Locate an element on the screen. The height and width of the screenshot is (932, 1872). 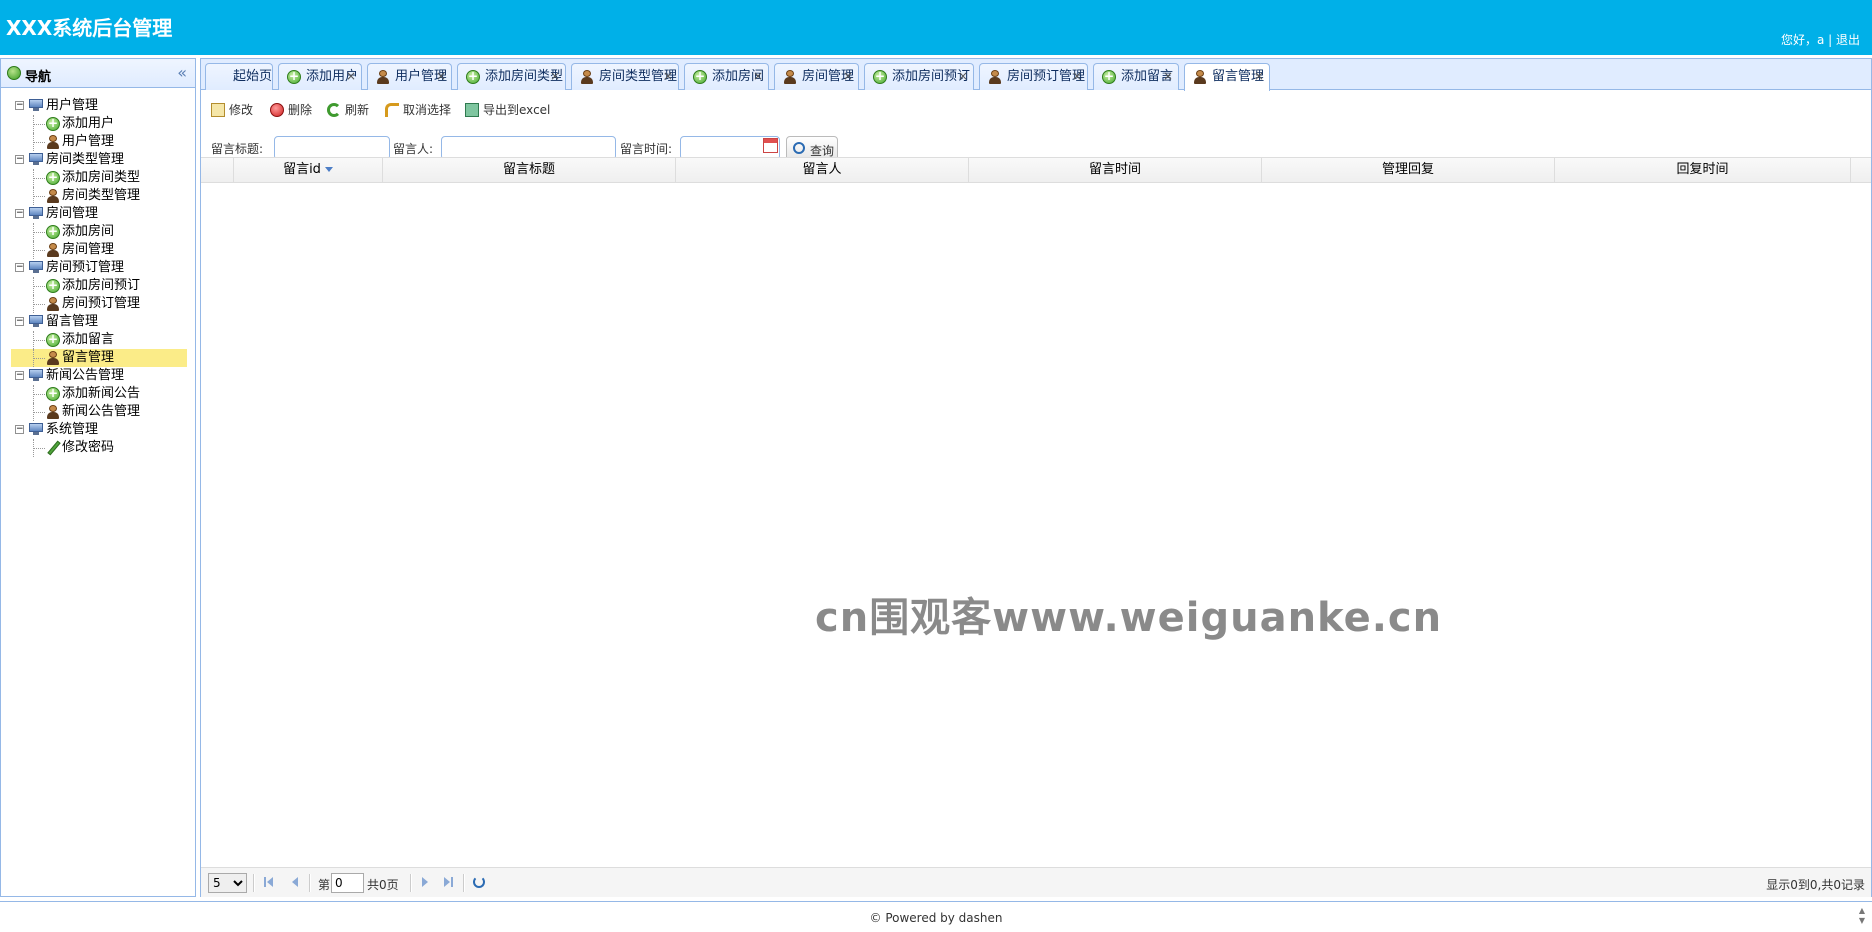
pager-divider is located at coordinates (464, 883).